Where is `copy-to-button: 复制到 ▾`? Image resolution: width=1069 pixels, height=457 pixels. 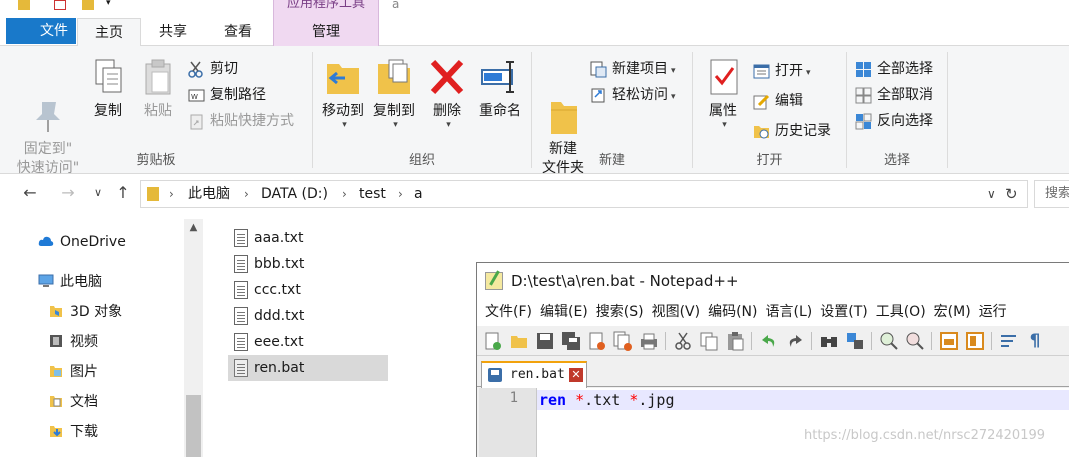 copy-to-button: 复制到 ▾ is located at coordinates (394, 90).